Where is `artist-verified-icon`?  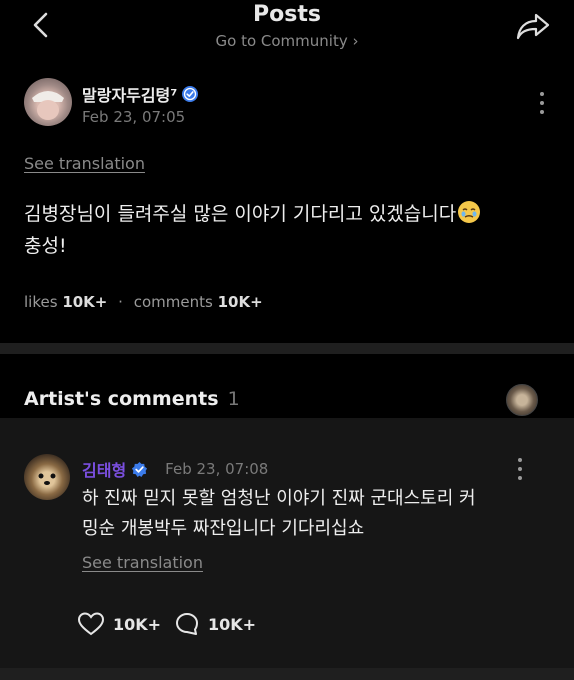
artist-verified-icon is located at coordinates (140, 469).